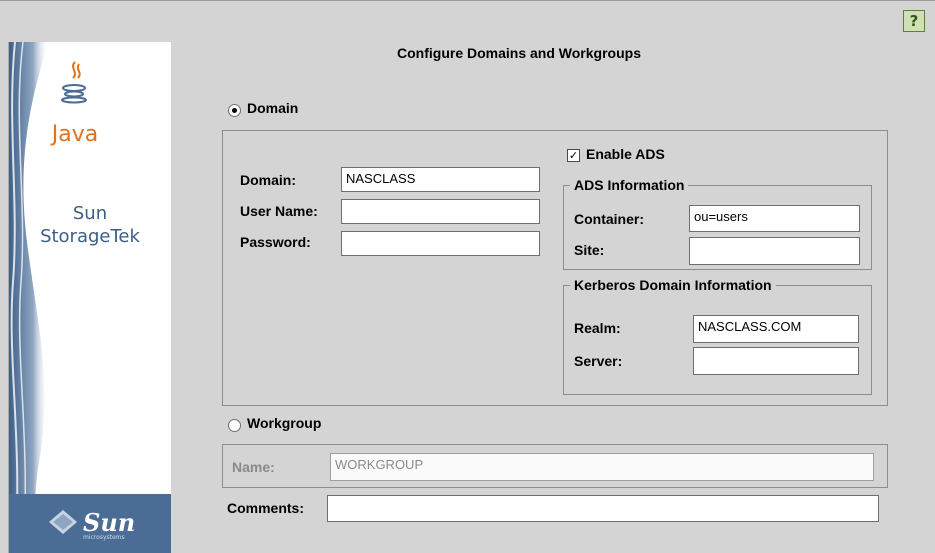 Image resolution: width=935 pixels, height=553 pixels. I want to click on workgroup-radio-label: Workgroup, so click(284, 423).